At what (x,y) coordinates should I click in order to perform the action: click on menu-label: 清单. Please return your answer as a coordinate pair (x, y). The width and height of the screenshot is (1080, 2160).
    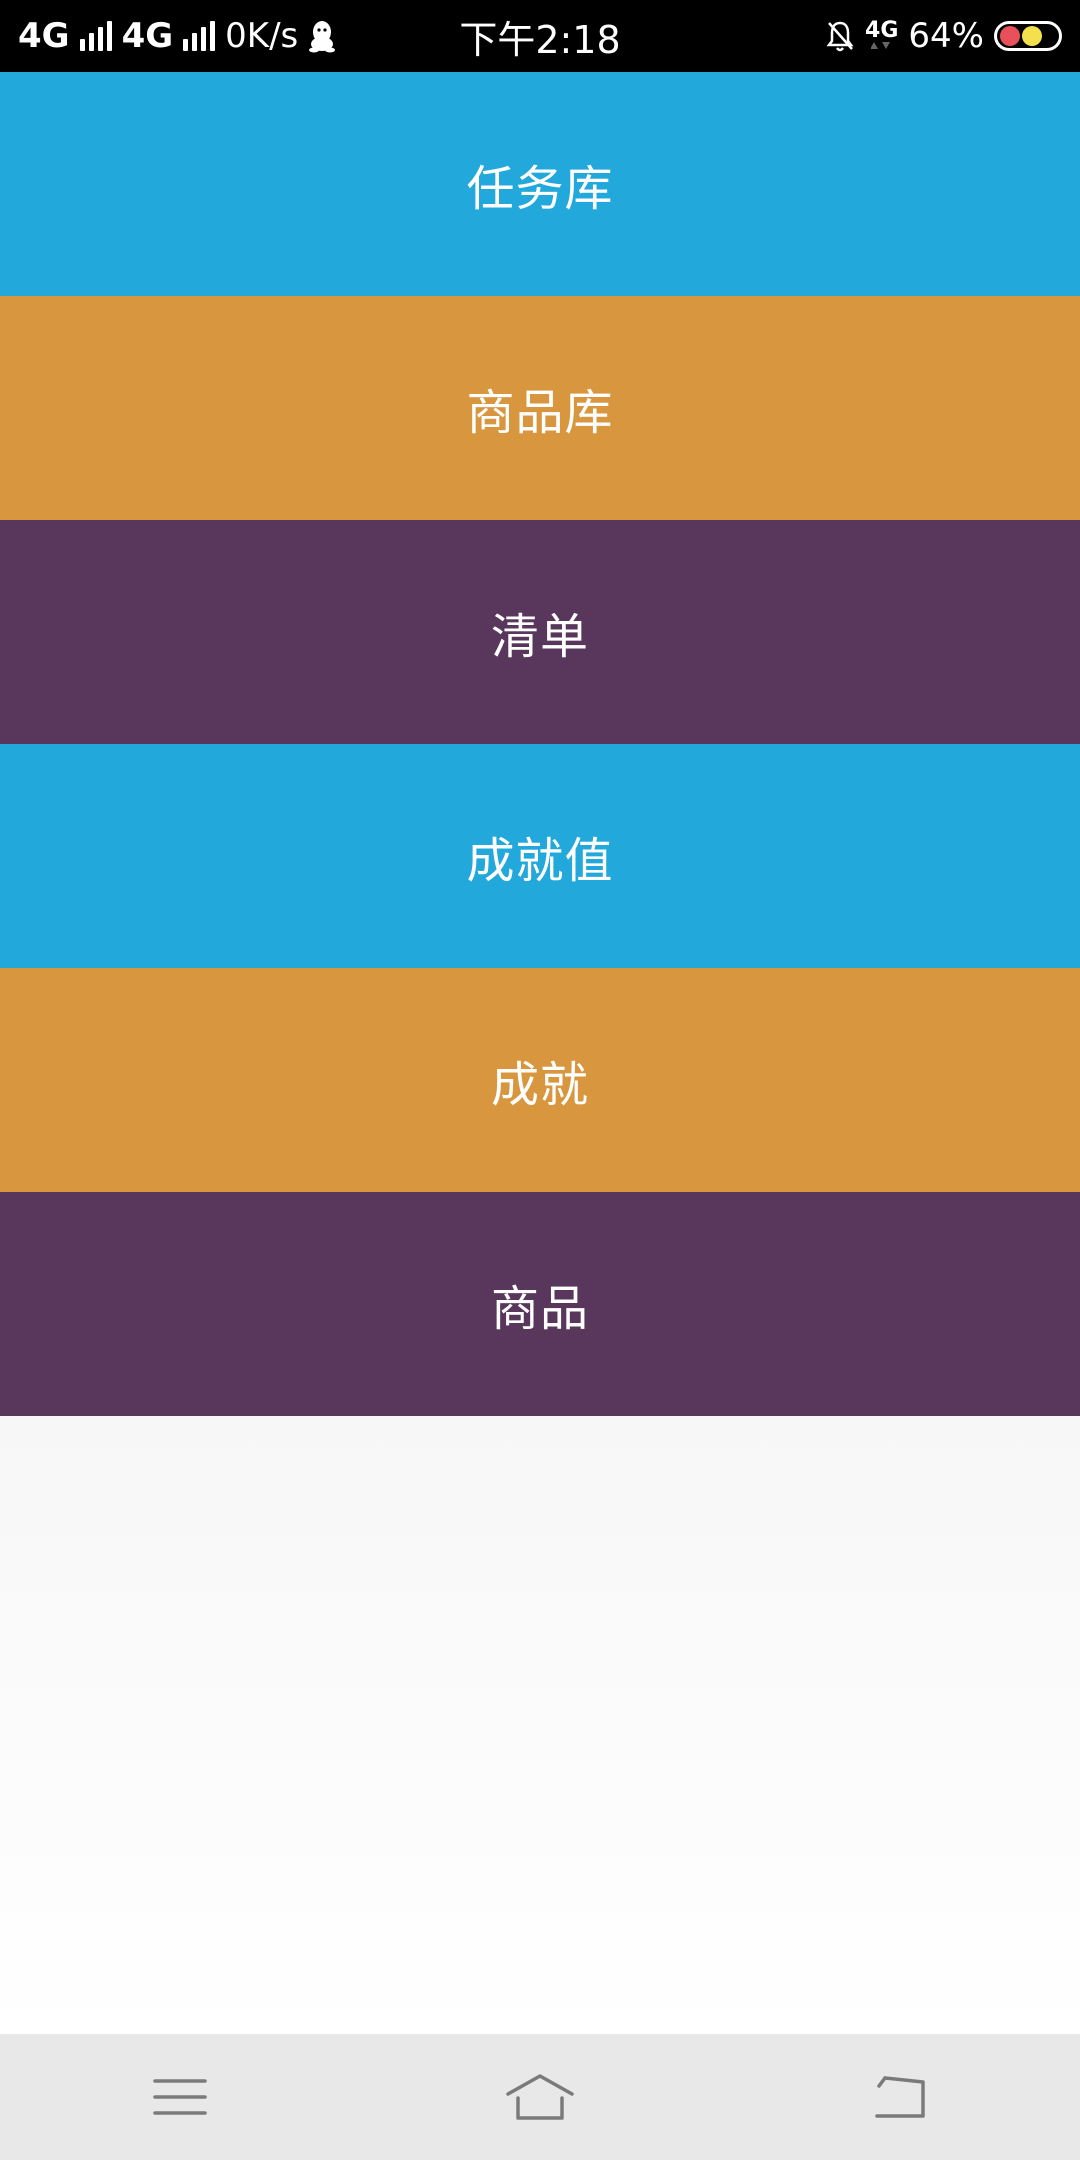
    Looking at the image, I should click on (539, 637).